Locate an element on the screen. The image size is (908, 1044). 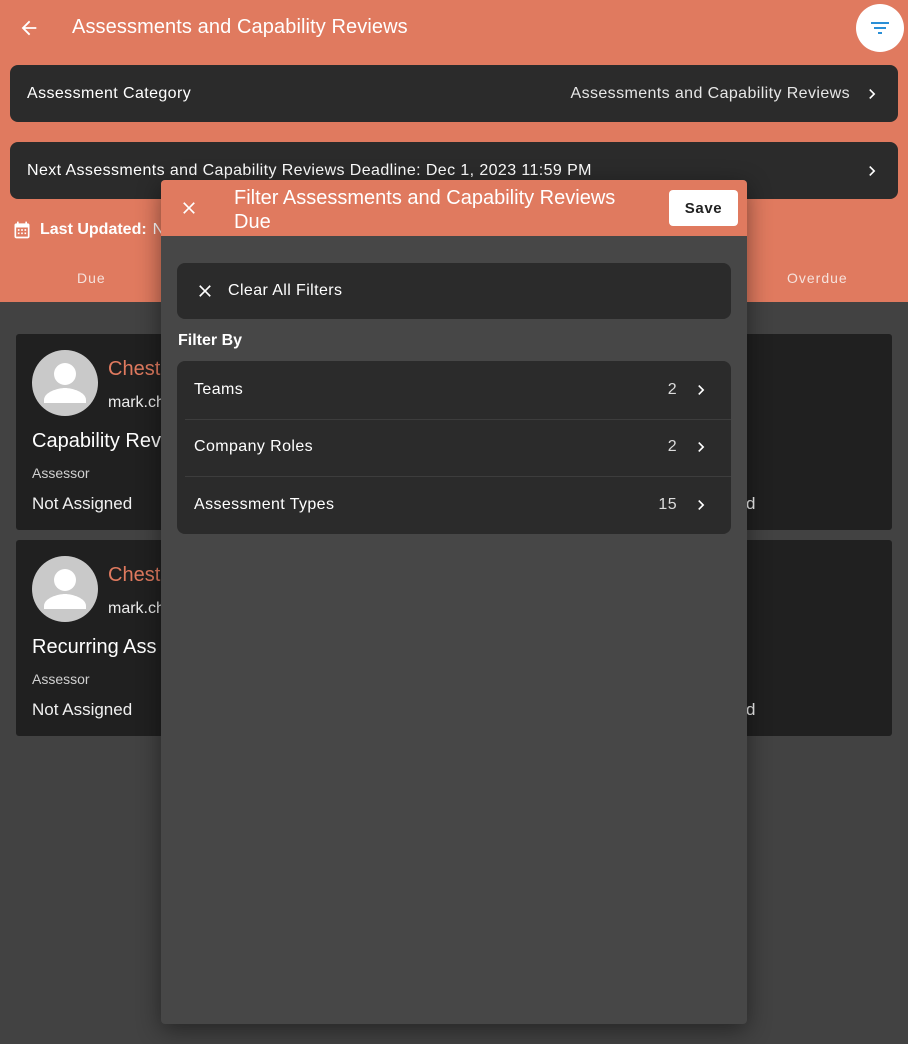
card-title: Capability Rev is located at coordinates (96, 441).